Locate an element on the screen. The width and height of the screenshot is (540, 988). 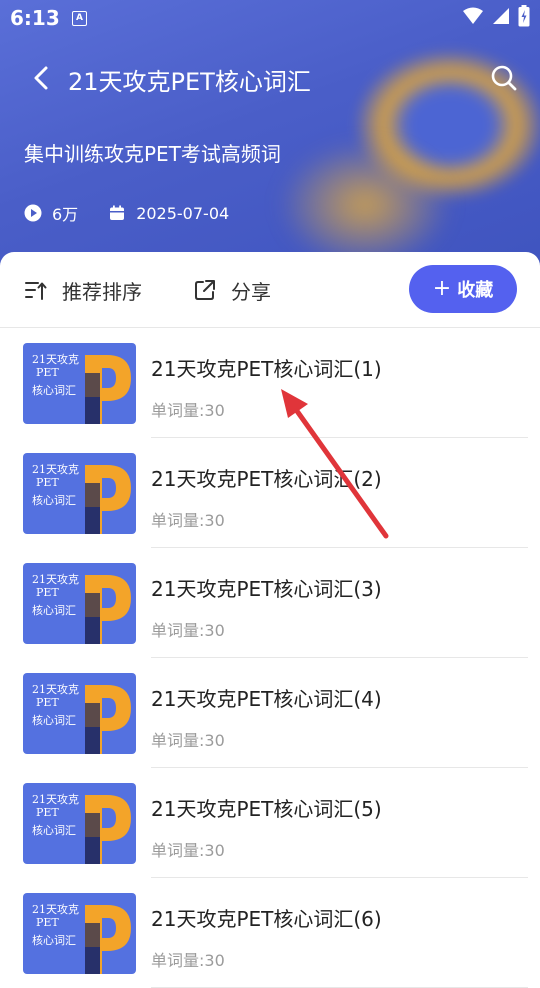
list-item: 21天攻克 PET 核心词汇 21天攻克PET核心词汇(3) 单词量:30 is located at coordinates (270, 603).